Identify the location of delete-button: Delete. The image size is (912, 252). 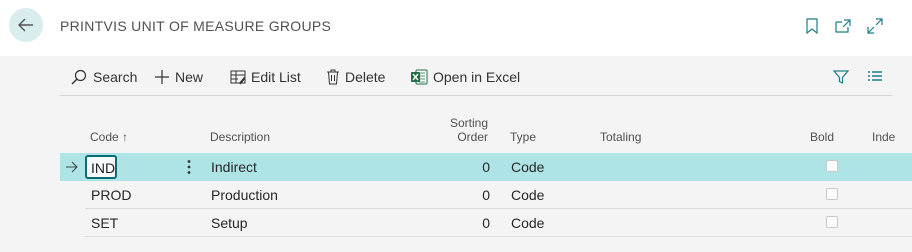
(355, 77).